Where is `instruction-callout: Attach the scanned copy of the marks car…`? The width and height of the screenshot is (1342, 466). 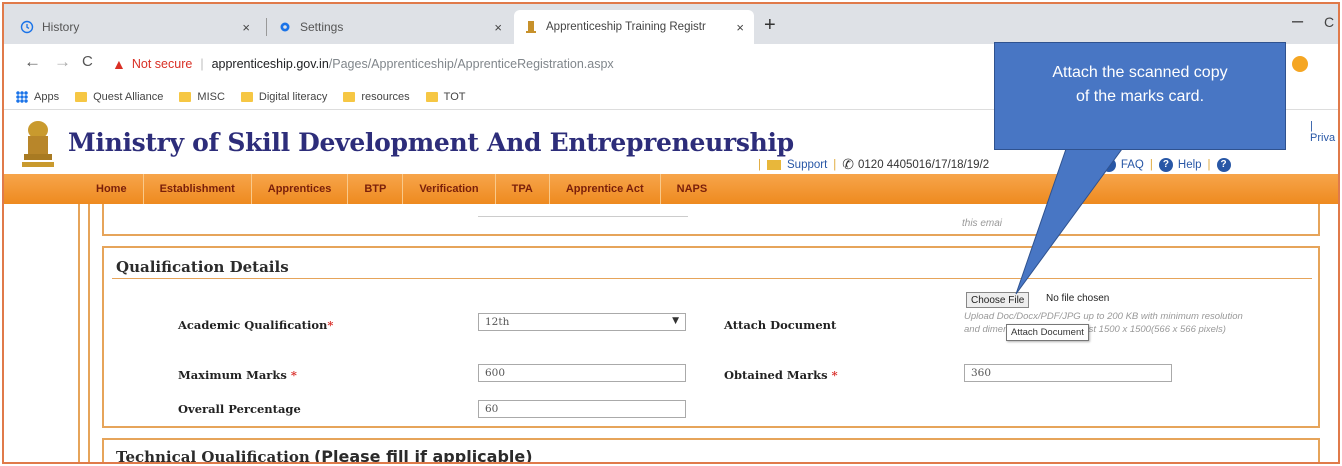
instruction-callout: Attach the scanned copy of the marks car… is located at coordinates (1140, 96).